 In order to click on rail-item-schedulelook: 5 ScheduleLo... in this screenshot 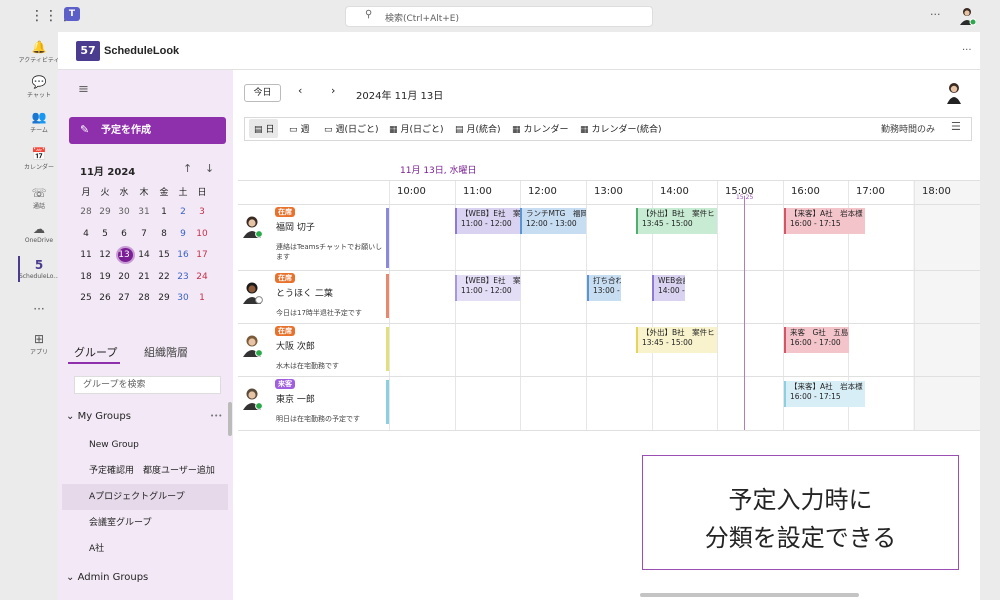, I will do `click(39, 269)`.